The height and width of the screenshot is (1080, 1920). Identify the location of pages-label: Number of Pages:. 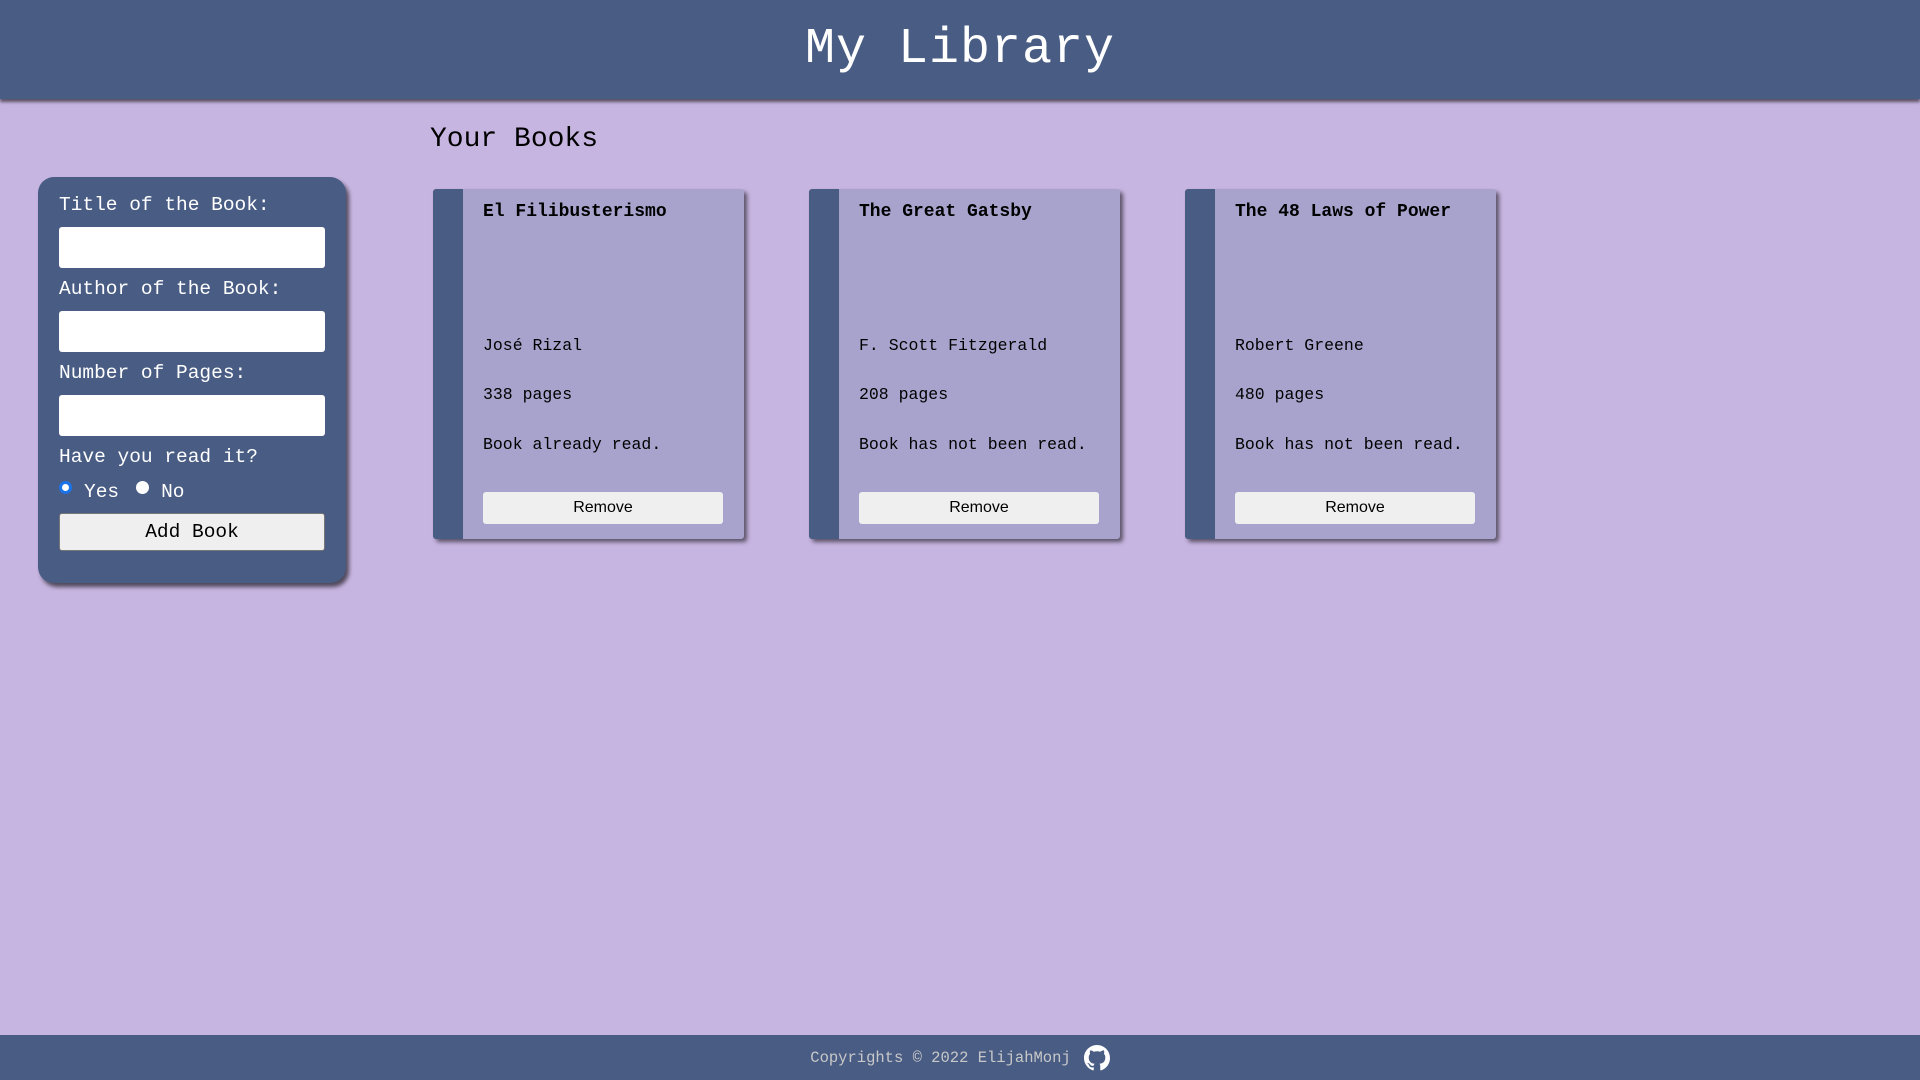
(153, 373).